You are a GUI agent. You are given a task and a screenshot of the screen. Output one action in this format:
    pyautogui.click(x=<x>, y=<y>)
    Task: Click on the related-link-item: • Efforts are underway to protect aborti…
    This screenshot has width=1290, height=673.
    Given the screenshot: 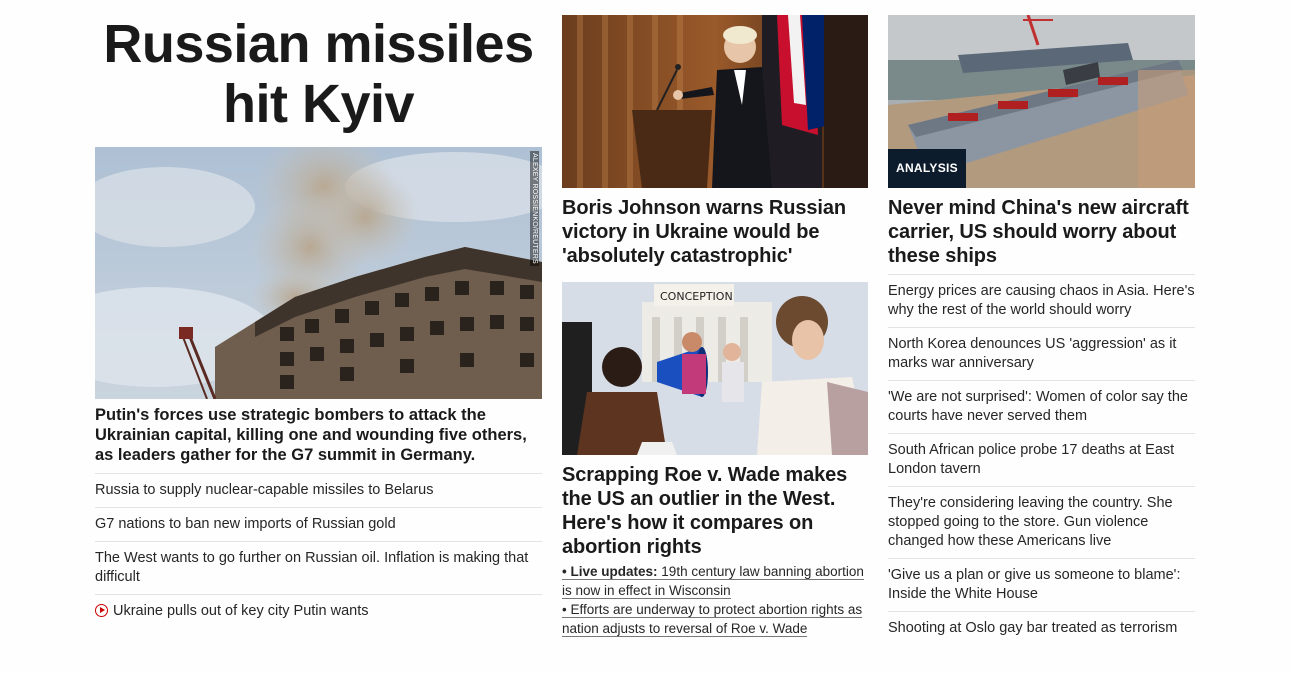 What is the action you would take?
    pyautogui.click(x=715, y=619)
    